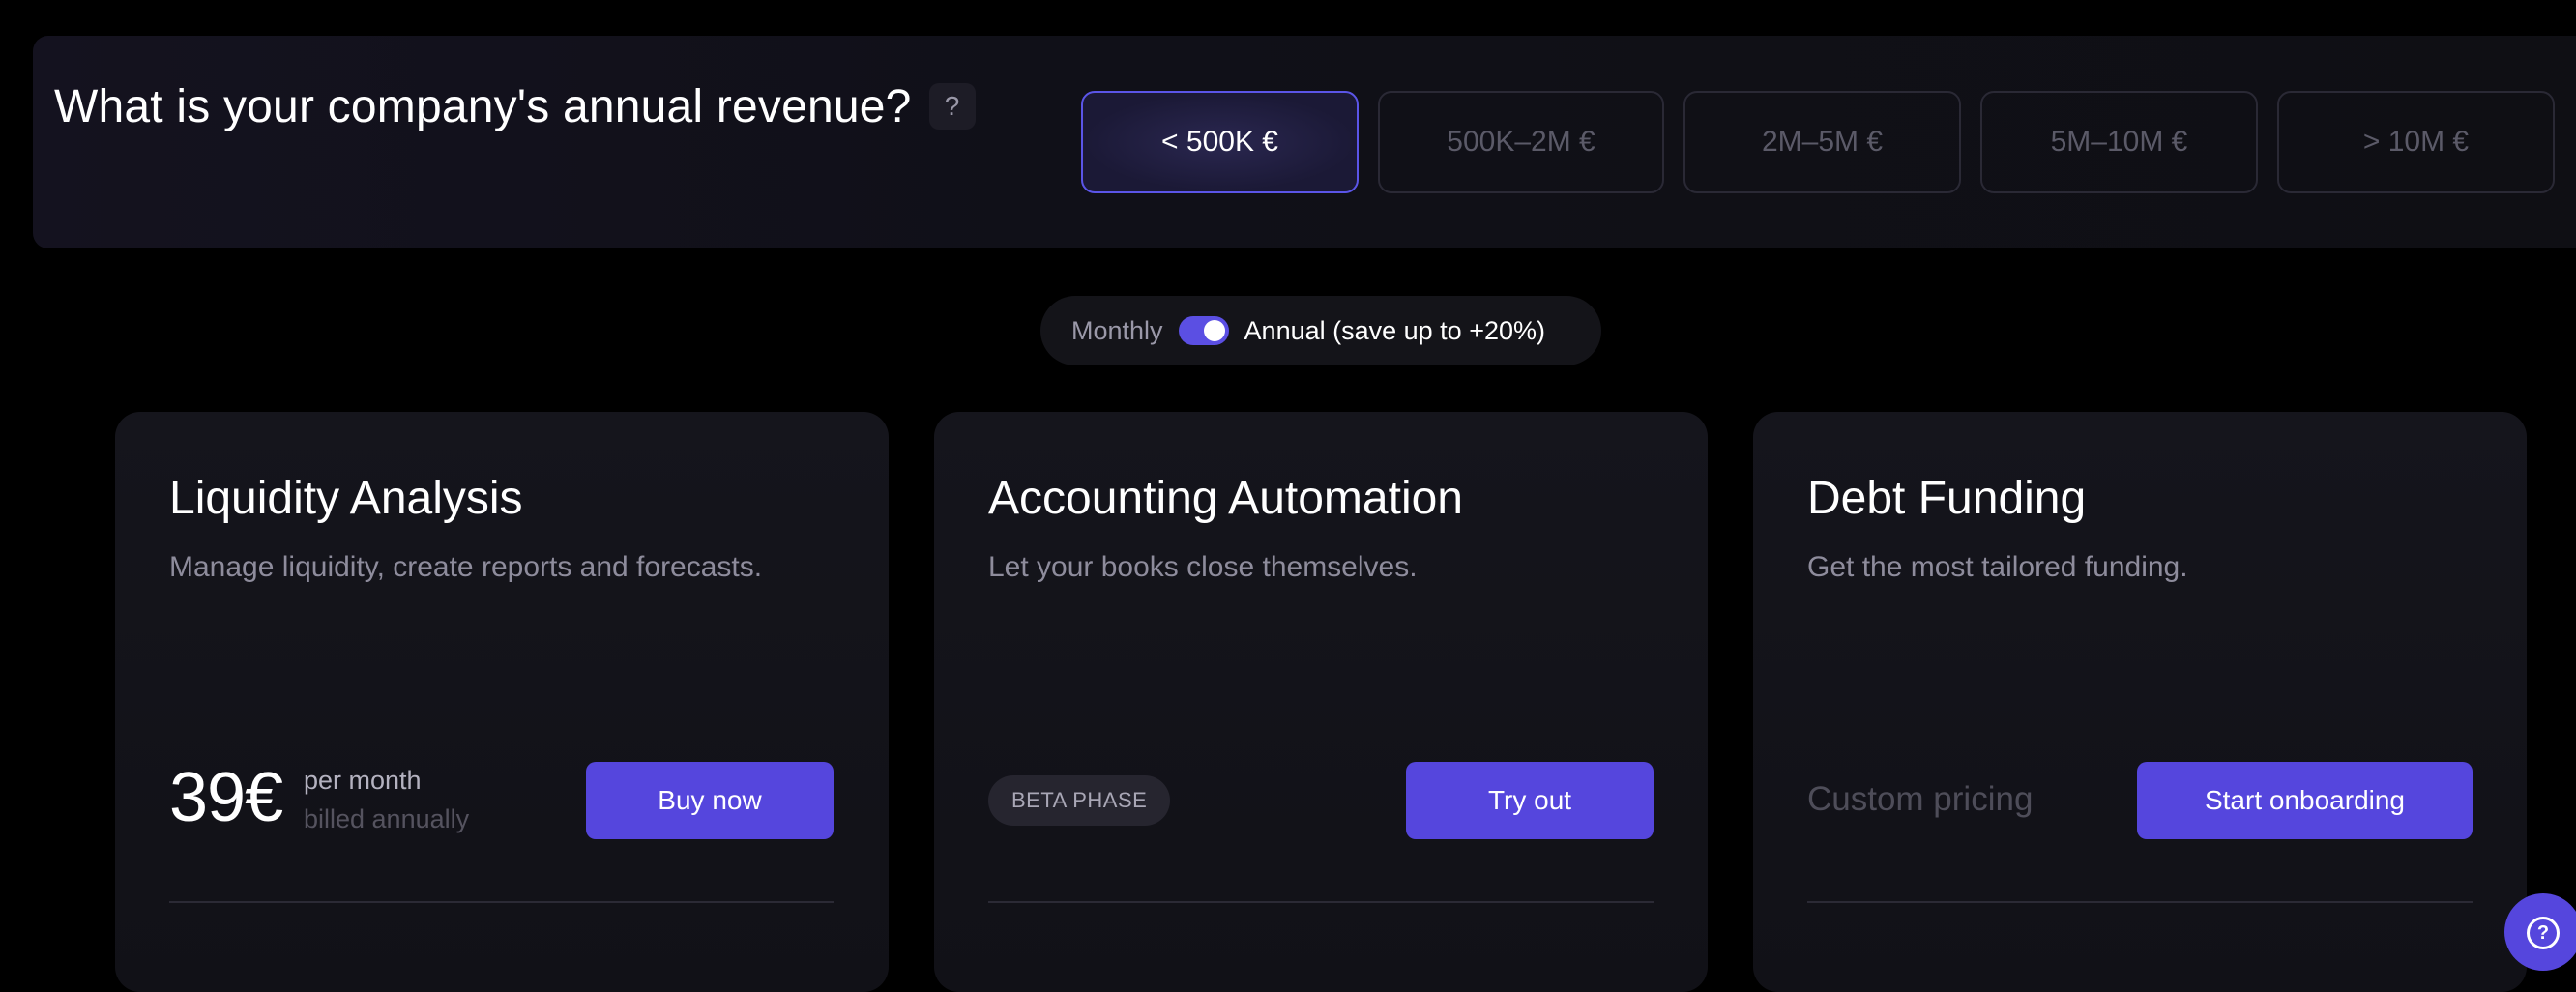 The height and width of the screenshot is (992, 2576). I want to click on revenue-option-5m-10m: 5M–10M €, so click(2119, 142).